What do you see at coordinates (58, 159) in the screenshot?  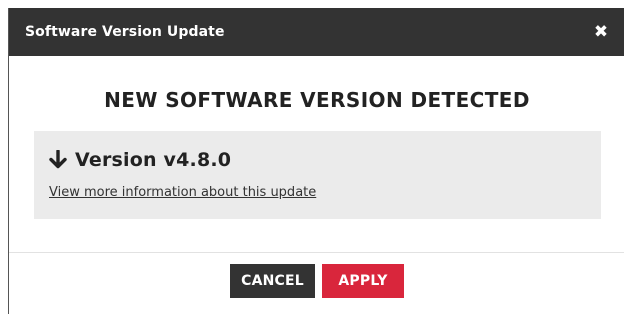 I see `arrow-down-icon` at bounding box center [58, 159].